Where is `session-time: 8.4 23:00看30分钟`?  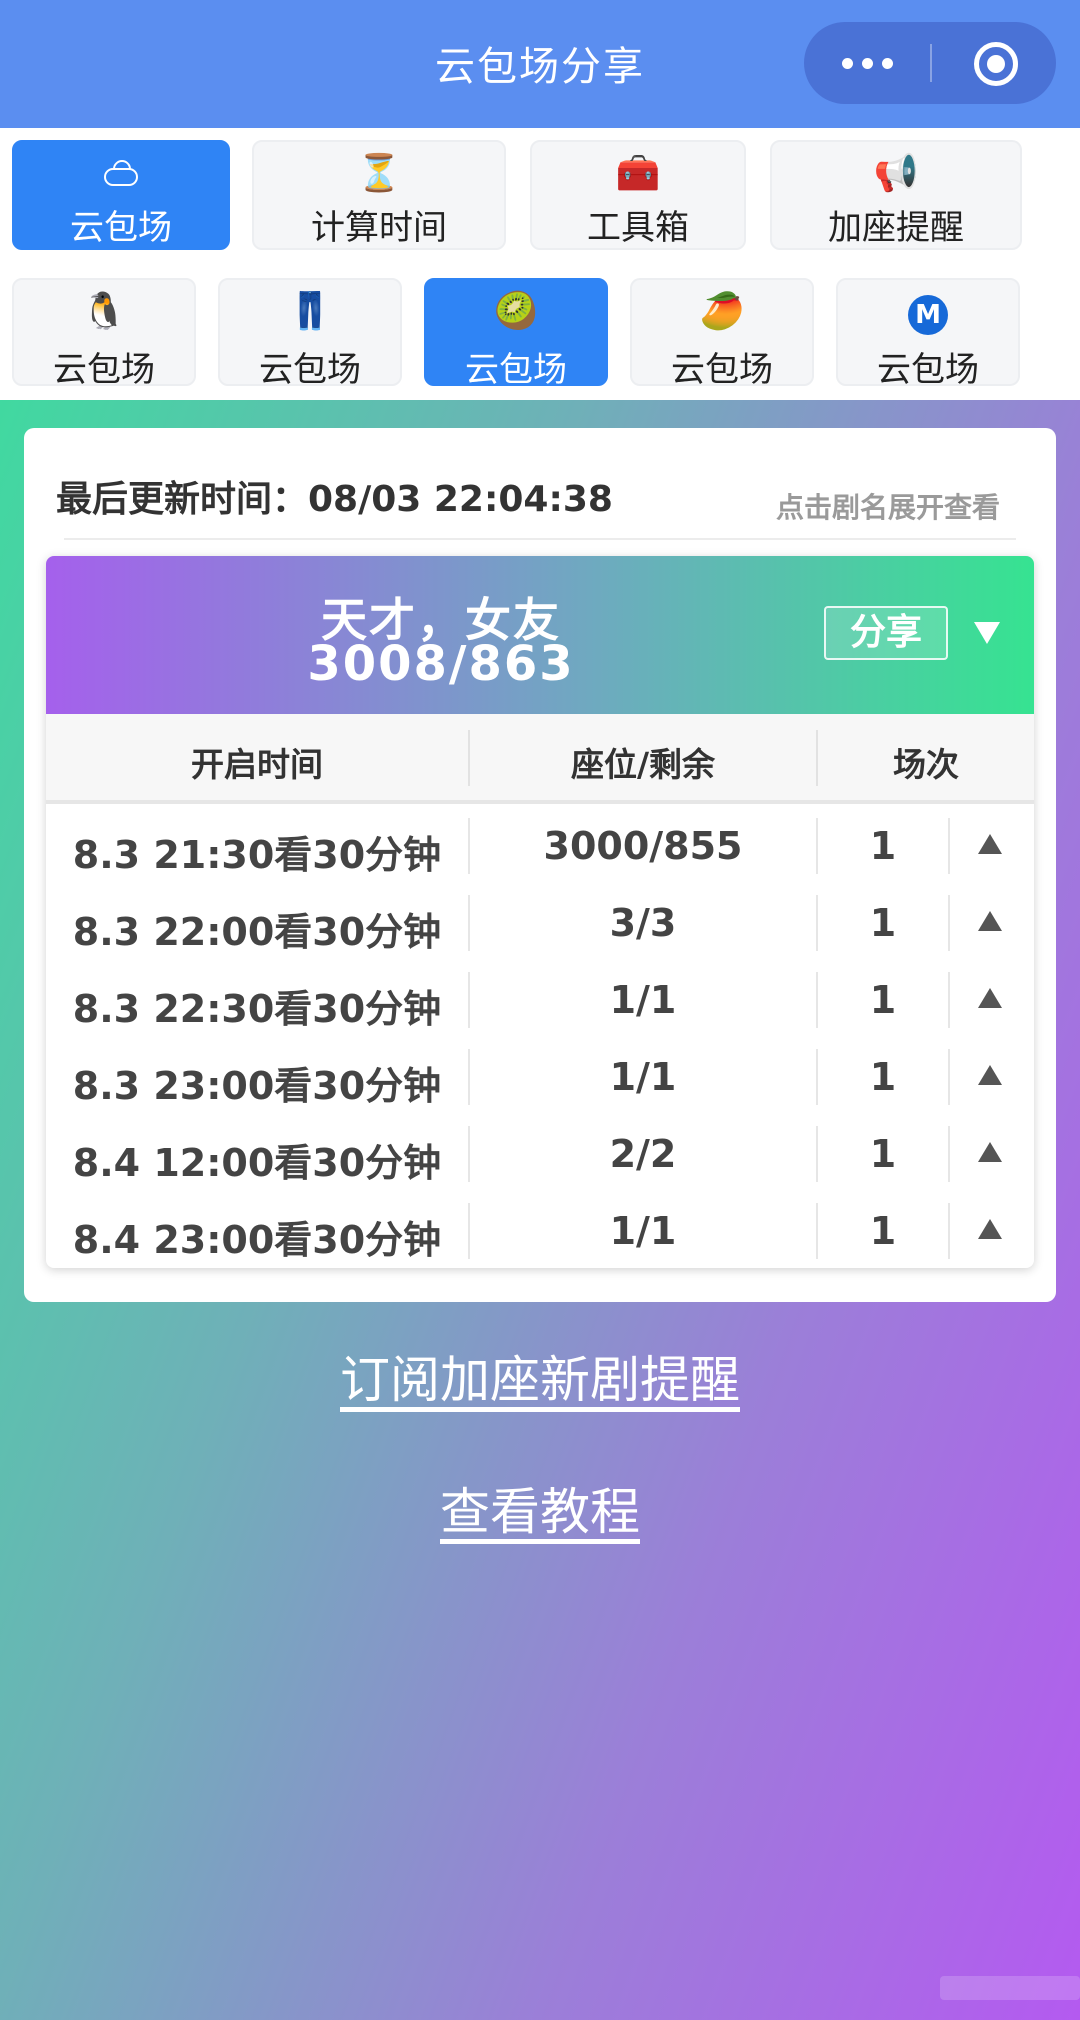
session-time: 8.4 23:00看30分钟 is located at coordinates (257, 1240).